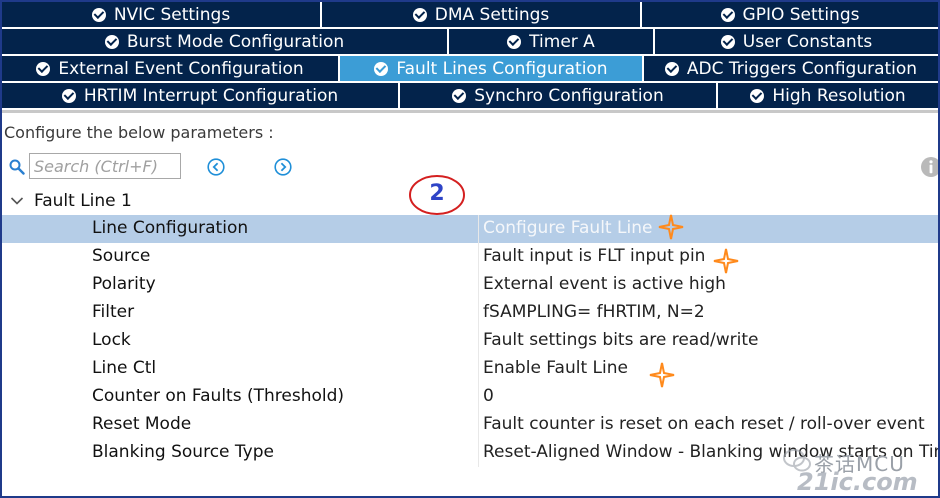  I want to click on tab-external-event-configuration: External Event Configuration, so click(171, 69).